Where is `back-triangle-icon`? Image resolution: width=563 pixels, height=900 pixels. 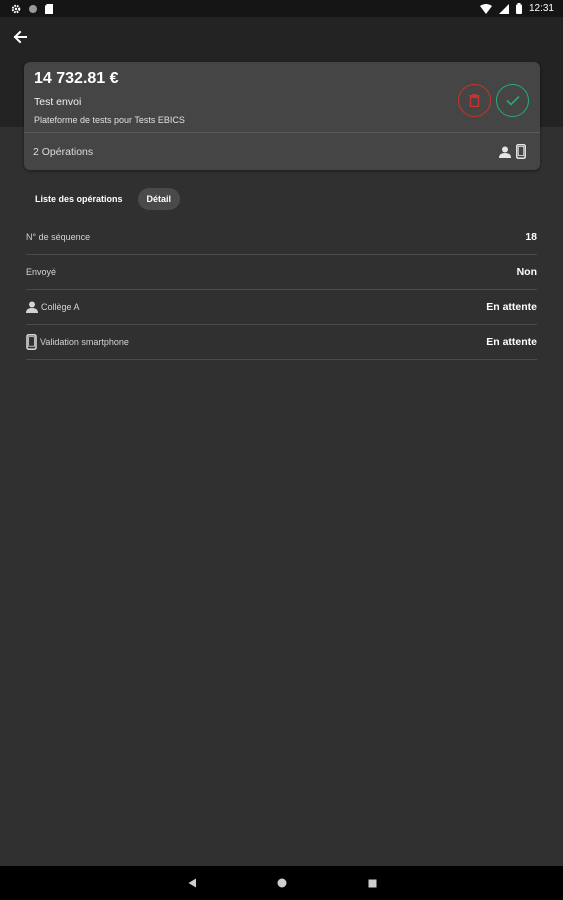 back-triangle-icon is located at coordinates (192, 883).